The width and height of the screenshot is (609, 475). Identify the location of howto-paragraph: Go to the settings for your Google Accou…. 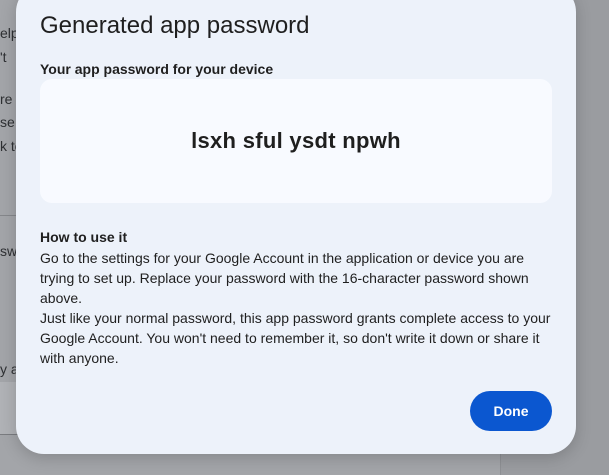
(284, 278).